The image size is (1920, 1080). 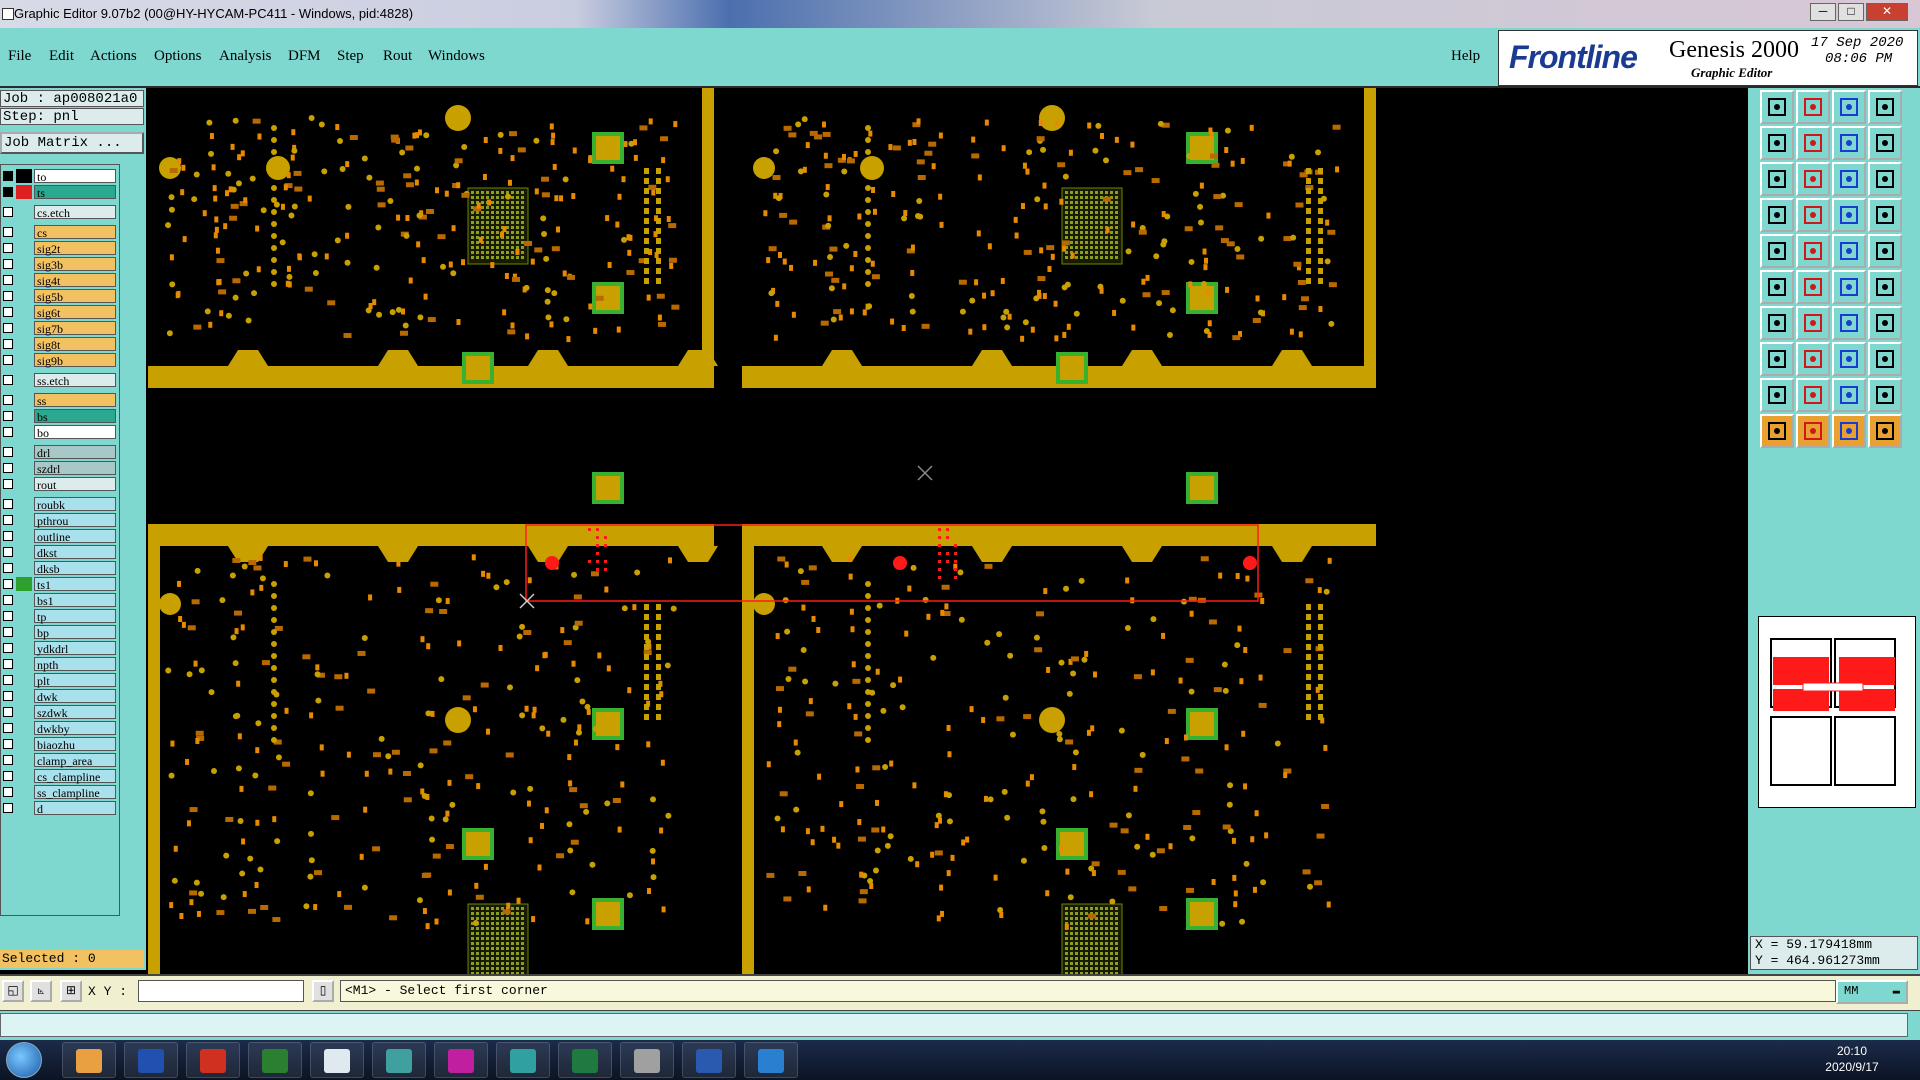 I want to click on layer-tool-icon, so click(x=1777, y=215).